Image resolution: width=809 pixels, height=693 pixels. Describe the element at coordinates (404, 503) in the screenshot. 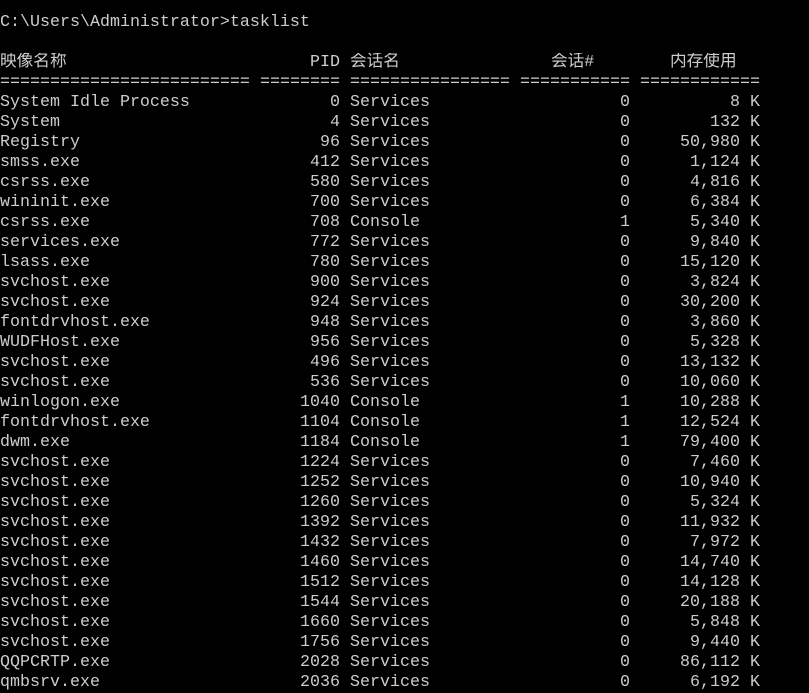

I see `process-row: svchost.exe 1260 Services 0 5,324 K` at that location.